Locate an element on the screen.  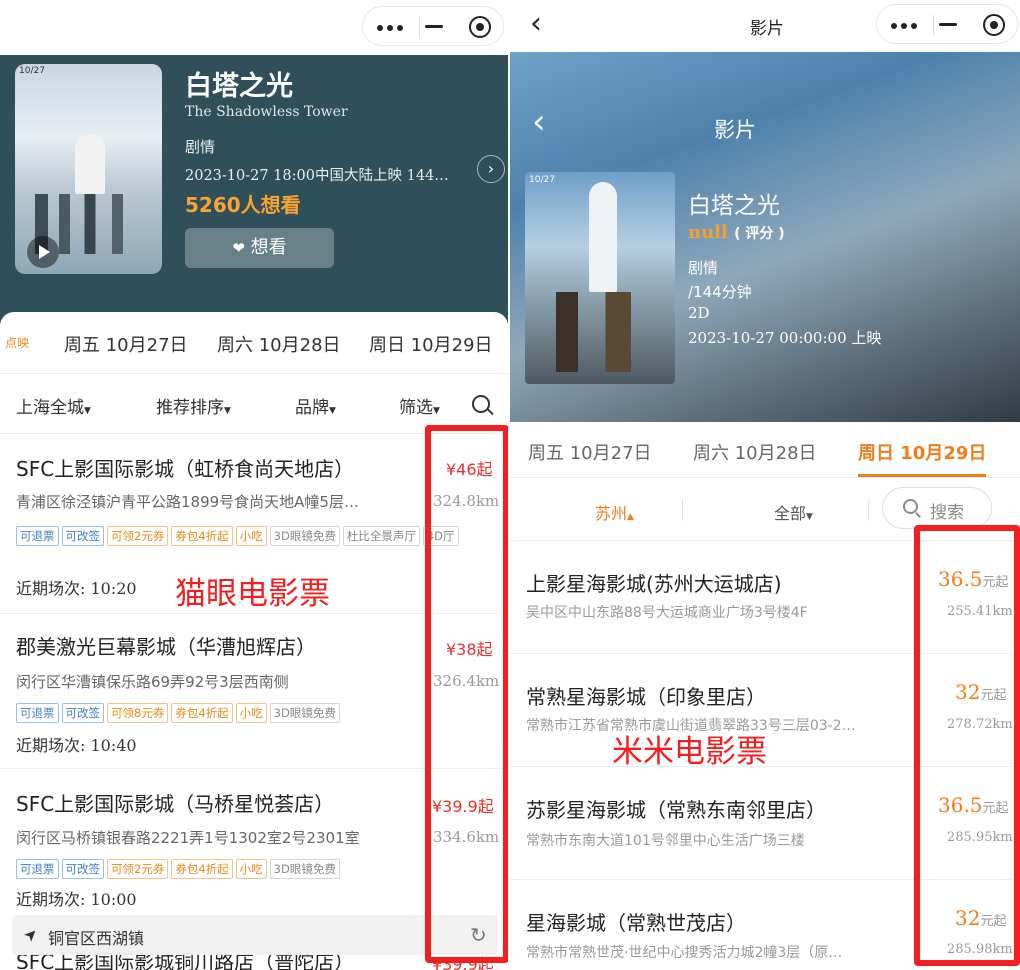
date-tab-bar: 点映 周五 10月27日 周六 10月28日 周日 10月29日 is located at coordinates (254, 343).